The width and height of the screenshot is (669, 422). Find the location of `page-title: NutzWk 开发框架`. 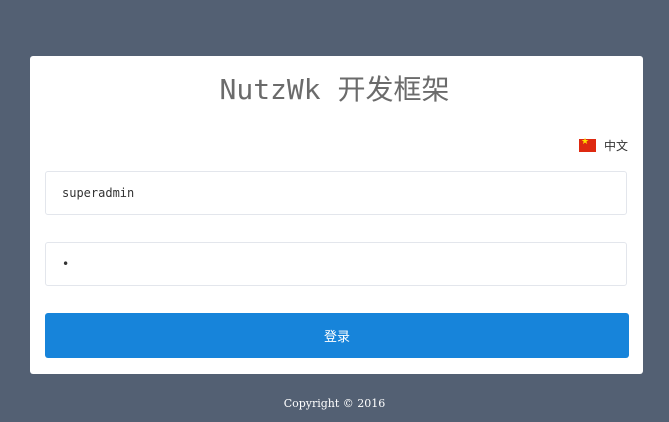

page-title: NutzWk 开发框架 is located at coordinates (334, 89).